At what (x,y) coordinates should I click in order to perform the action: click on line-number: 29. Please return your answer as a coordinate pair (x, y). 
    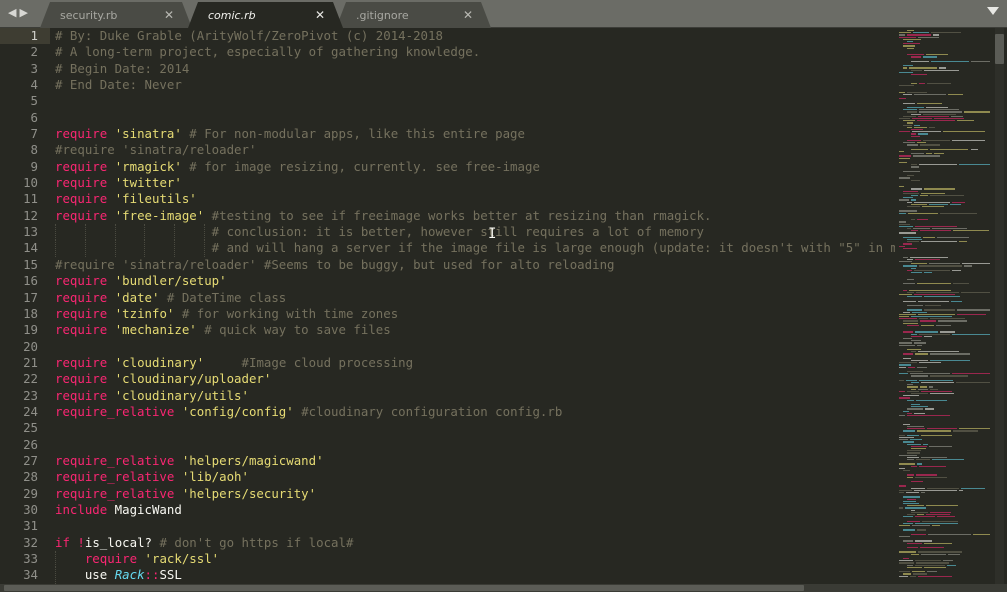
    Looking at the image, I should click on (30, 493).